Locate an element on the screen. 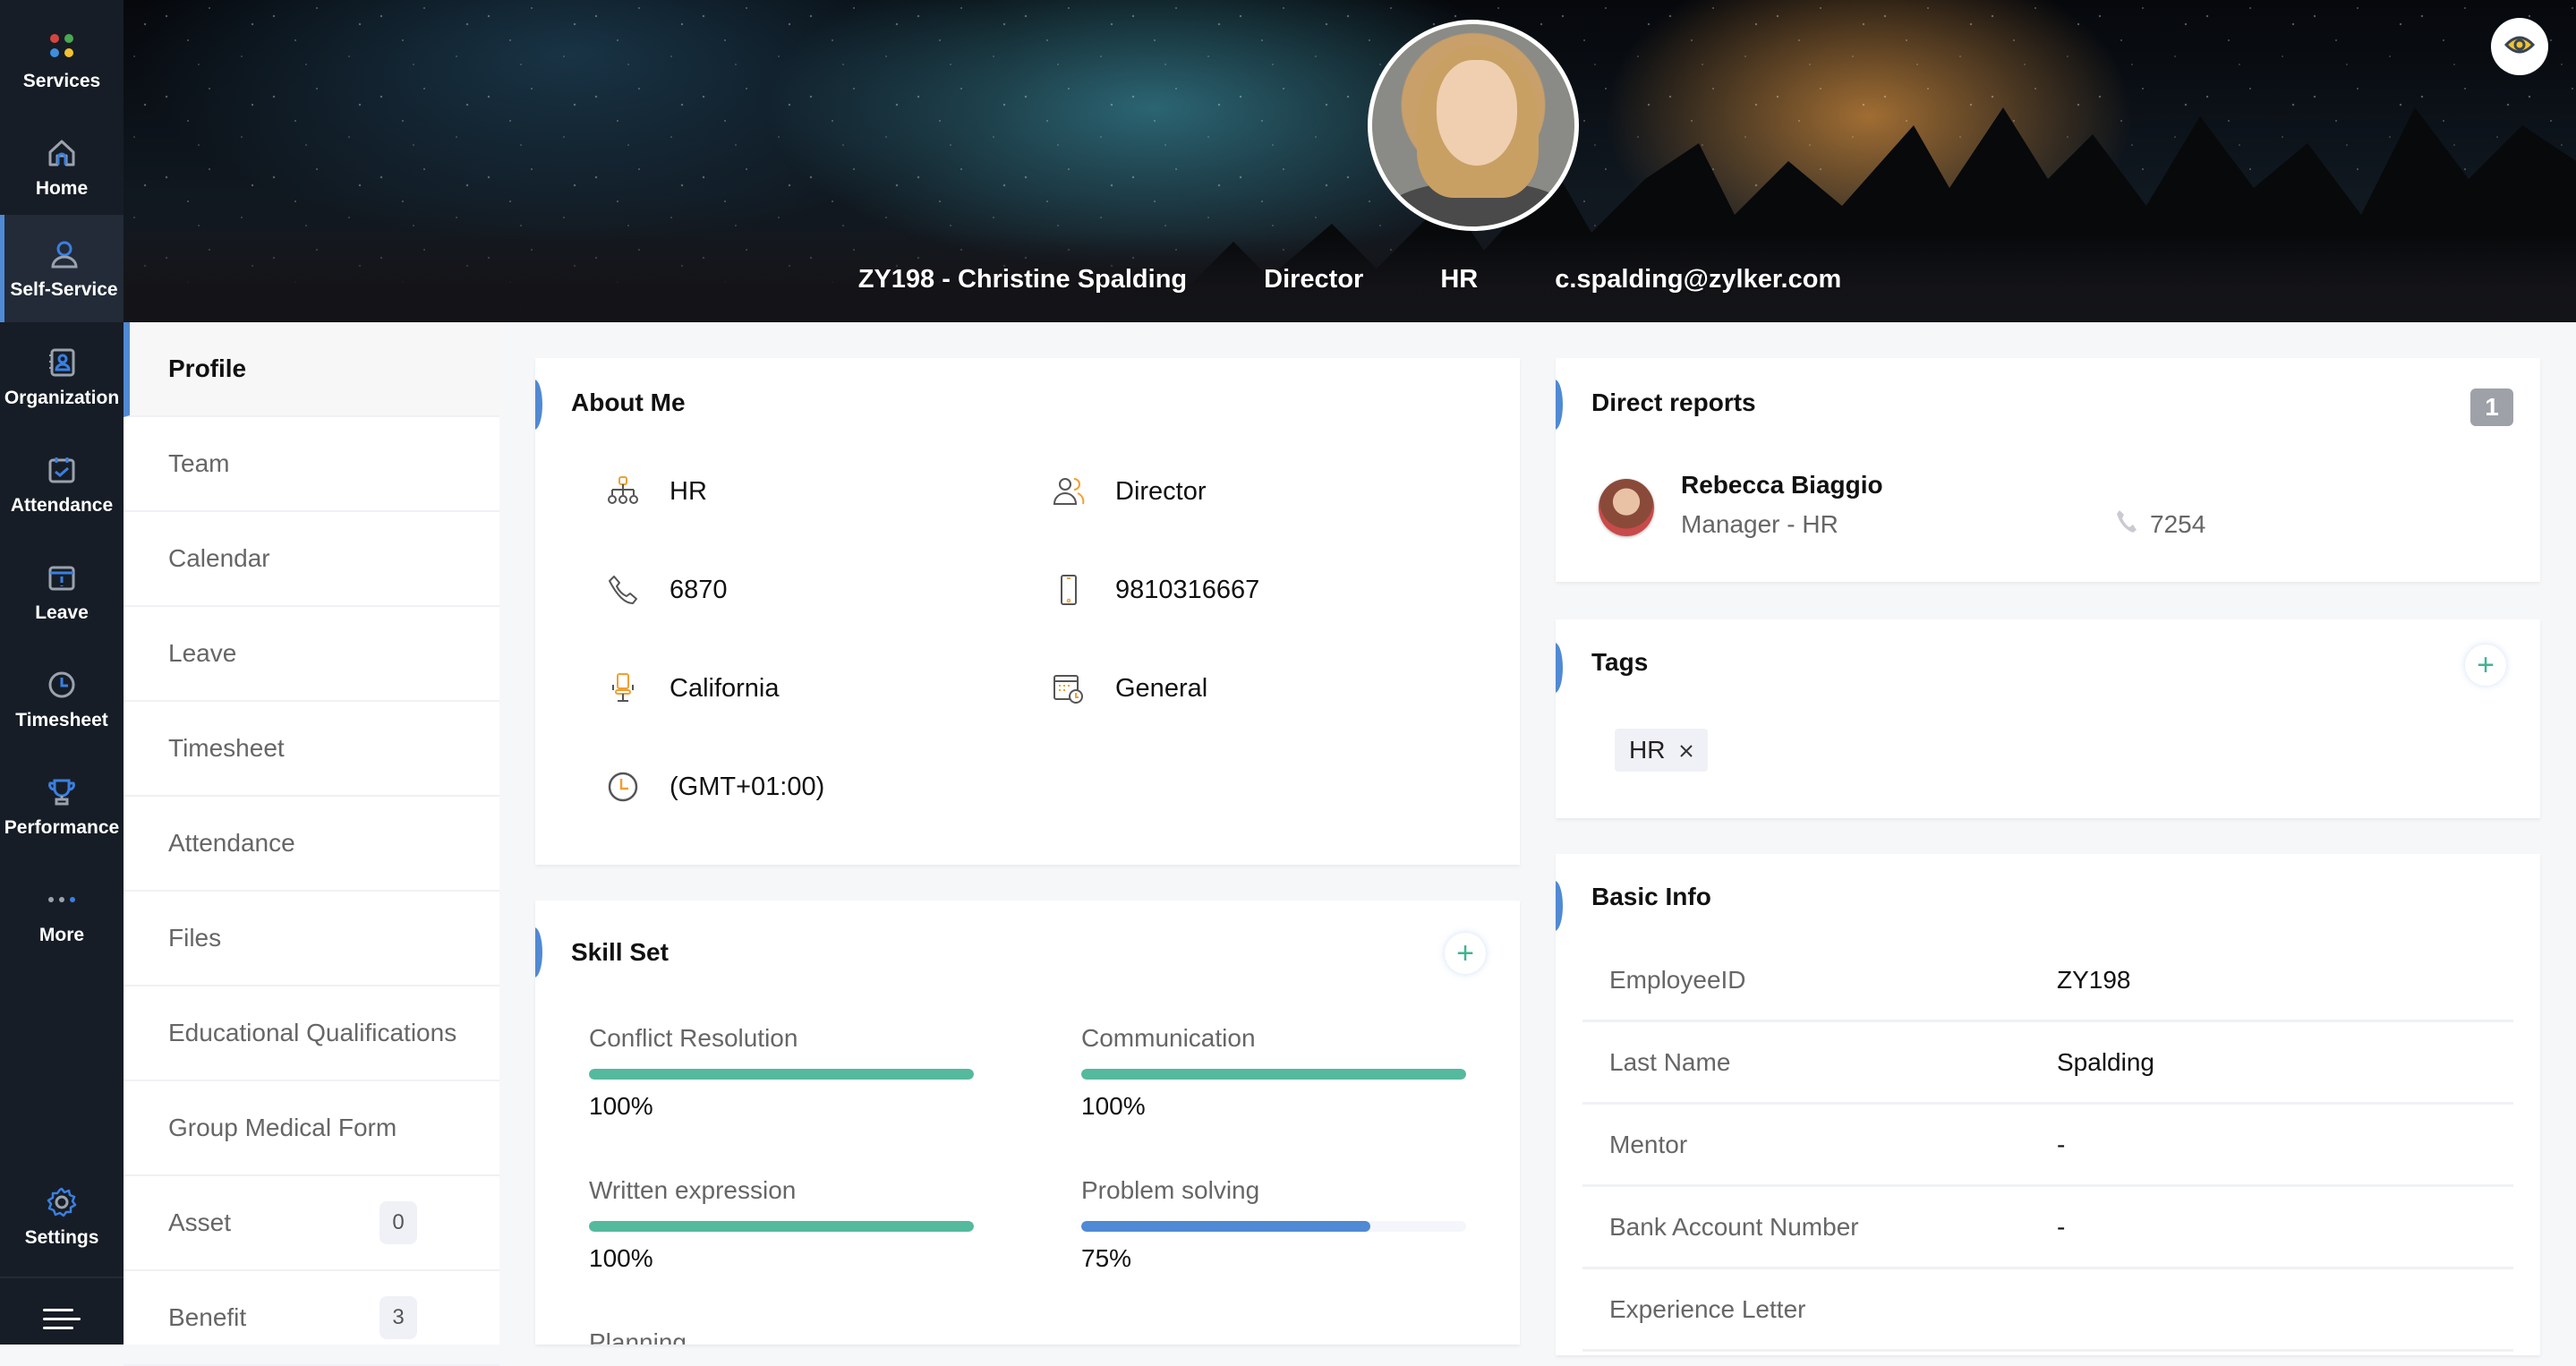 This screenshot has width=2576, height=1366. add-tag-button: + is located at coordinates (2485, 665).